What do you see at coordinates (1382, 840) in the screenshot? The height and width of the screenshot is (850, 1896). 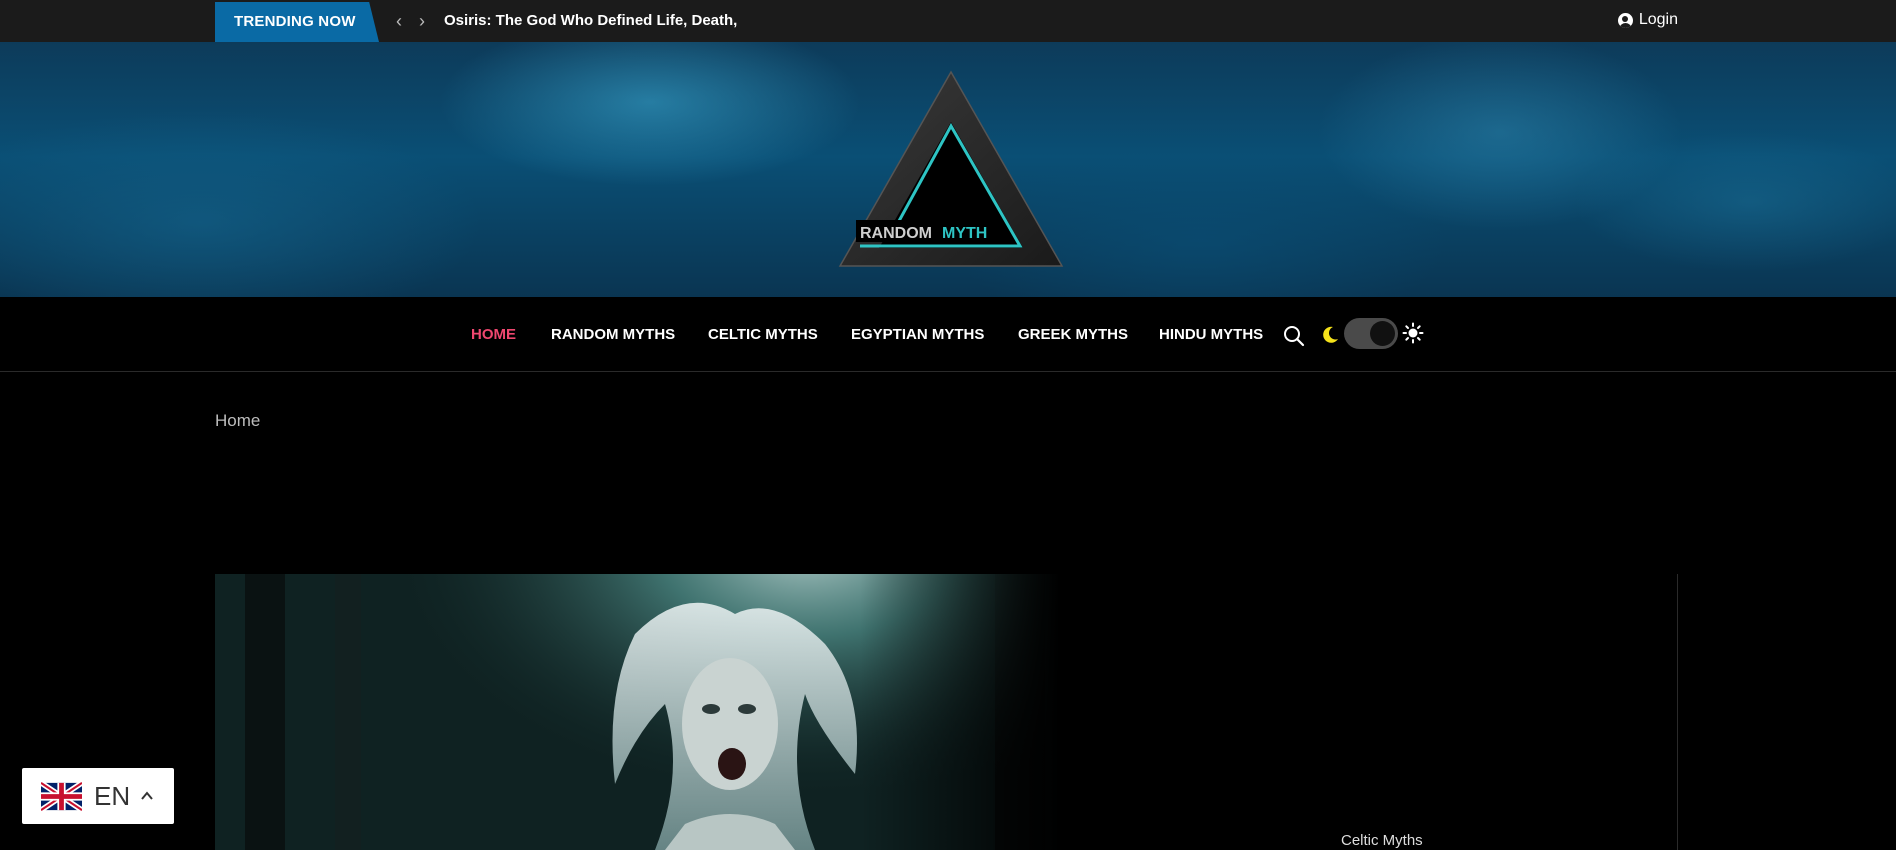 I see `post-category-link: Celtic Myths` at bounding box center [1382, 840].